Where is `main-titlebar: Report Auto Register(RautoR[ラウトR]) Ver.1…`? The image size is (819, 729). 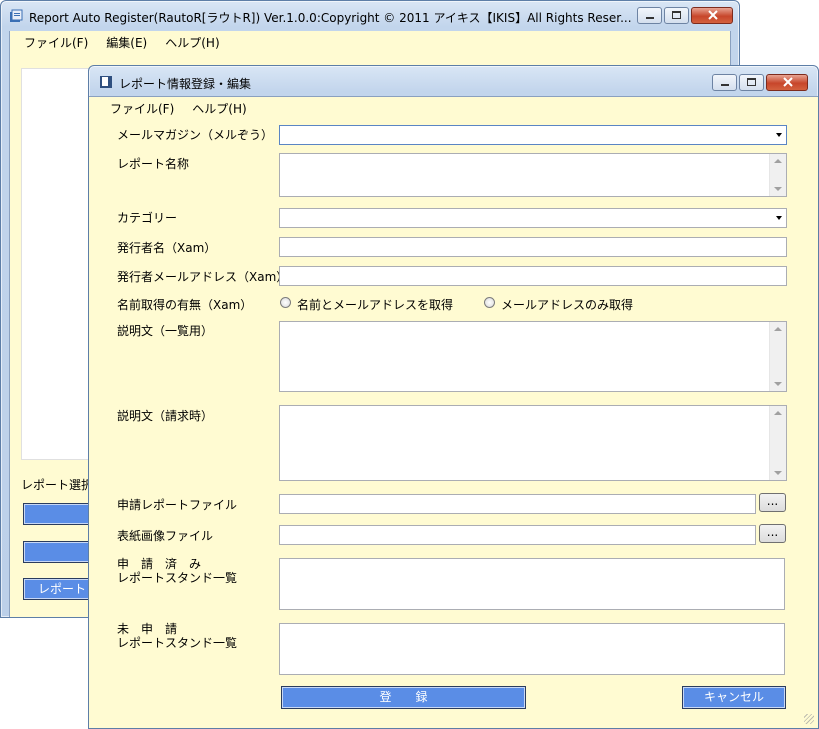 main-titlebar: Report Auto Register(RautoR[ラウトR]) Ver.1… is located at coordinates (370, 16).